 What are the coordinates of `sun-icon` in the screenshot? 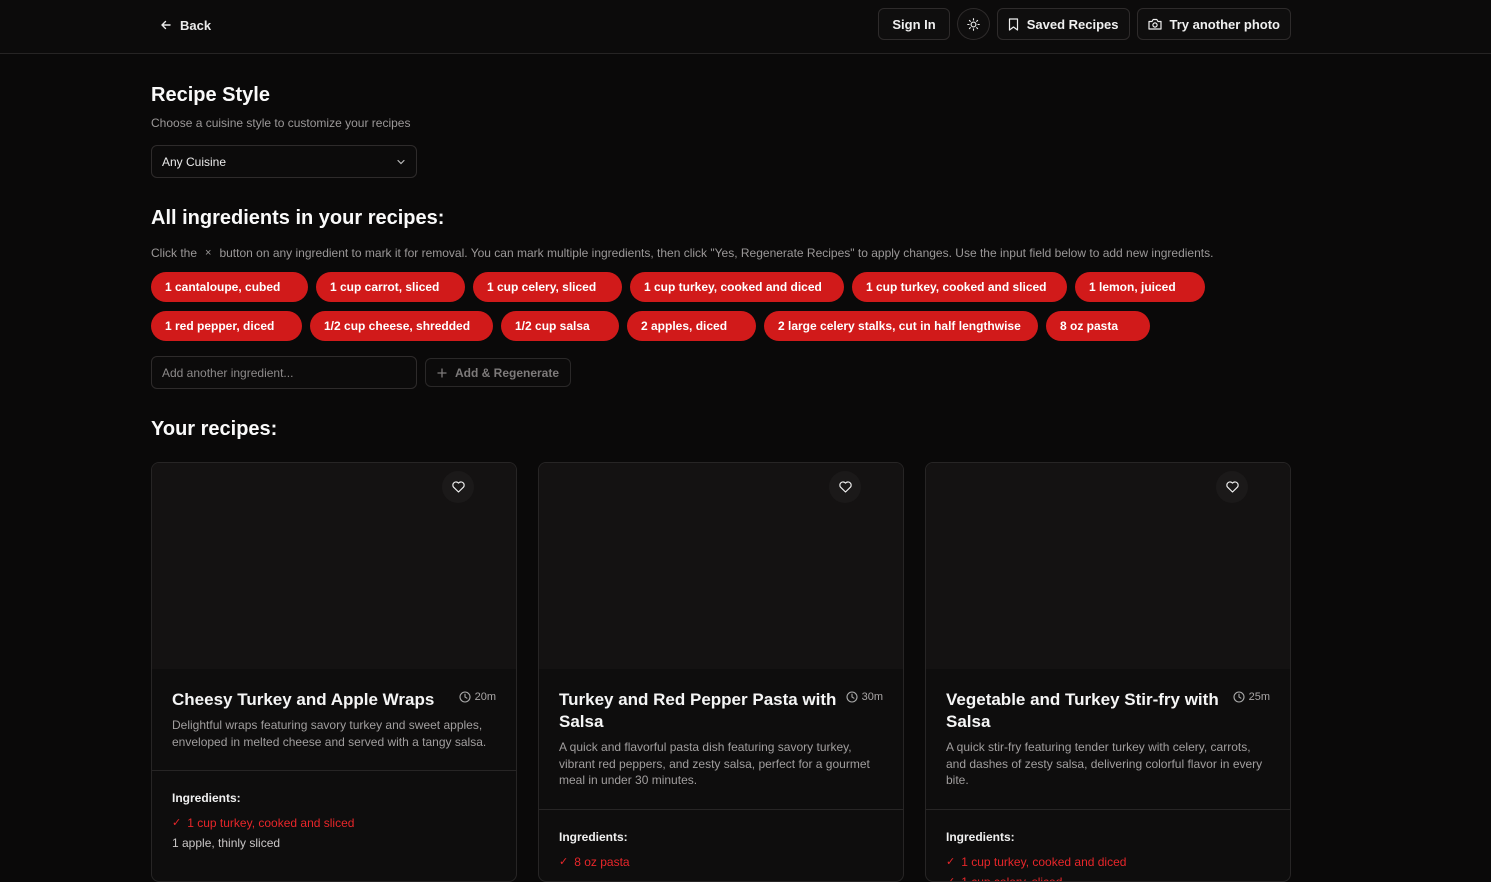 It's located at (973, 24).